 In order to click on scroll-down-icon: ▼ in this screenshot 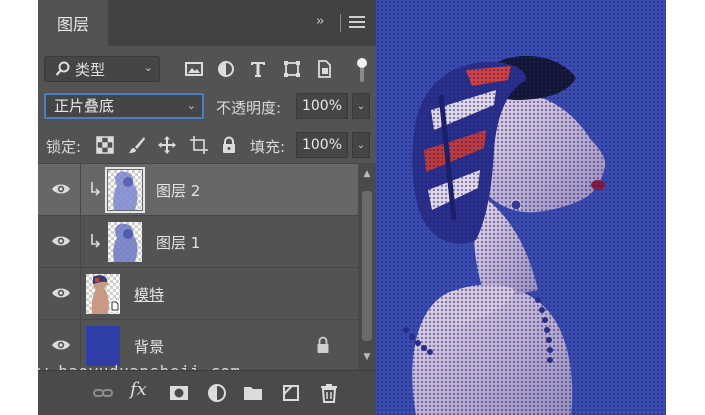, I will do `click(367, 359)`.